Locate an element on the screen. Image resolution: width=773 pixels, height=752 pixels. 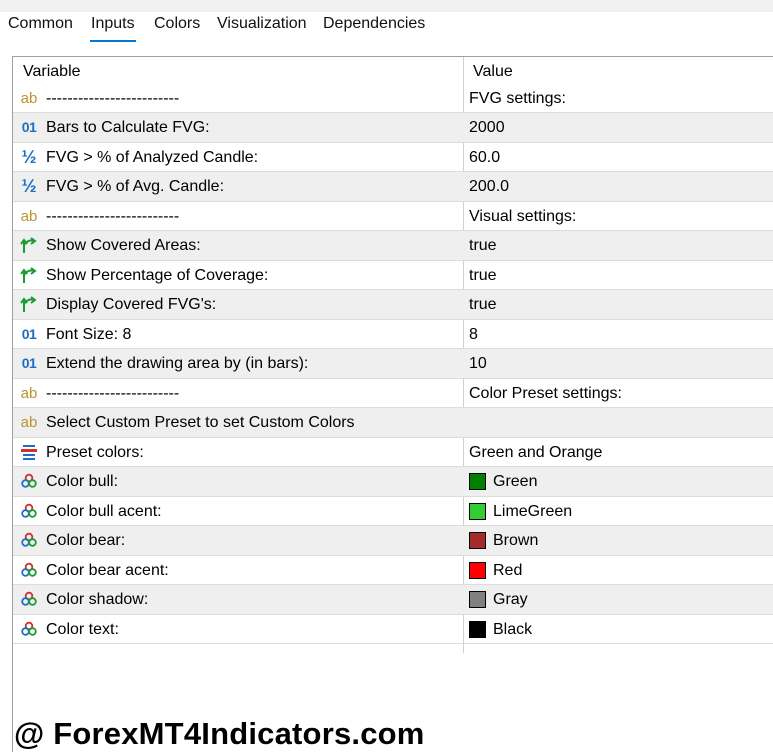
table-row: Color shadow: Gray is located at coordinates (393, 600).